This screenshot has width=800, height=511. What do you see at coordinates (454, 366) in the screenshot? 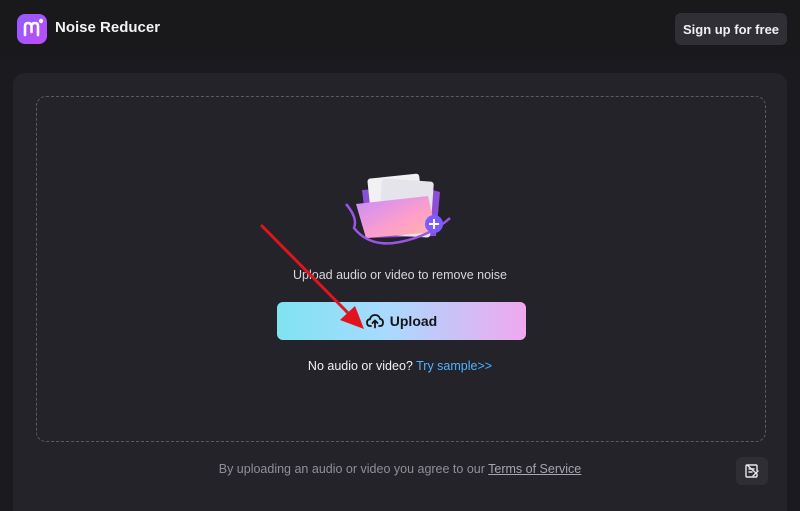
I see `try-sample-link: Try sample>>` at bounding box center [454, 366].